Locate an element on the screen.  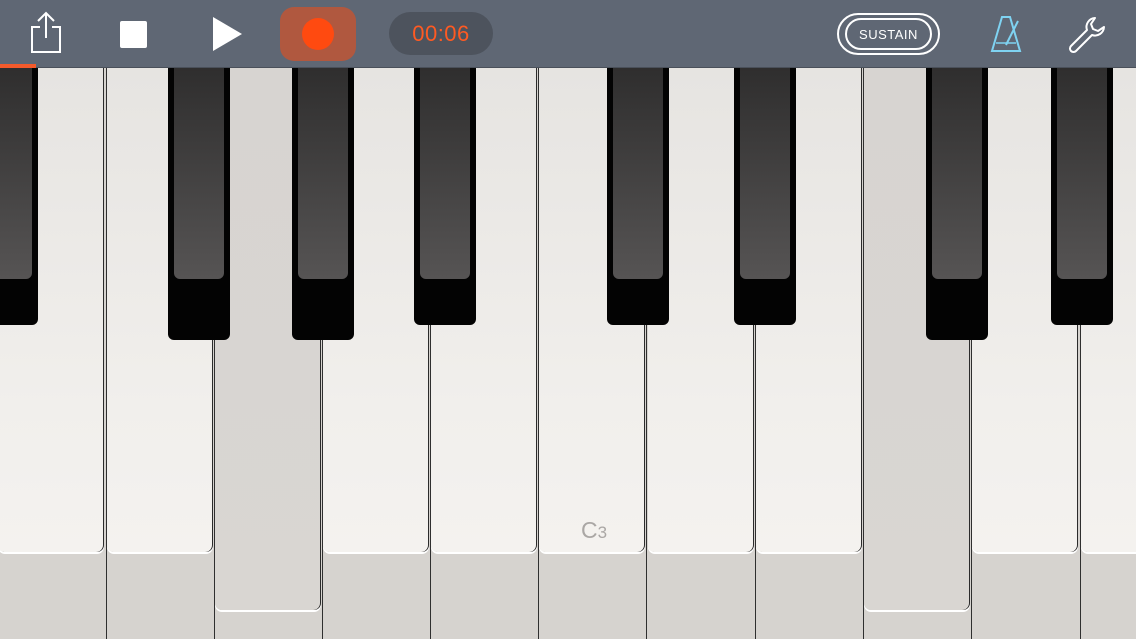
play-button is located at coordinates (227, 34).